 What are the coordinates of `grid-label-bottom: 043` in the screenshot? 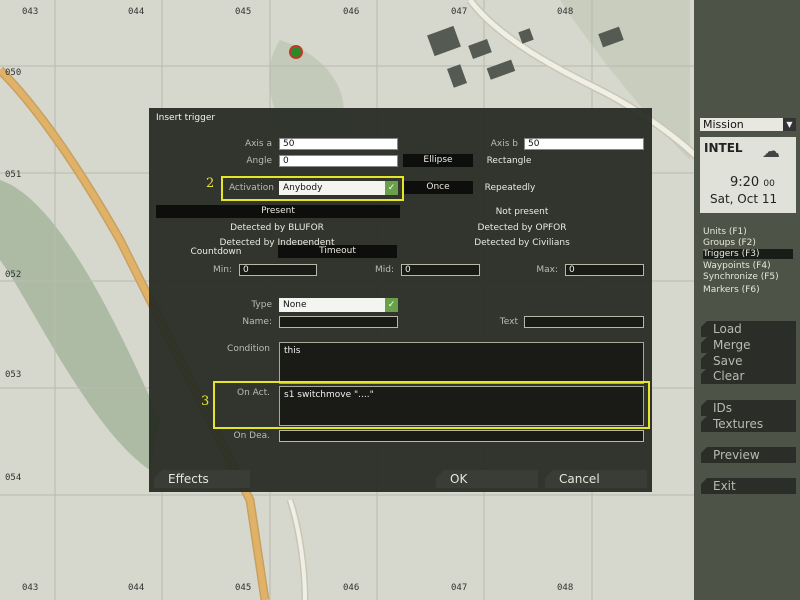 It's located at (30, 588).